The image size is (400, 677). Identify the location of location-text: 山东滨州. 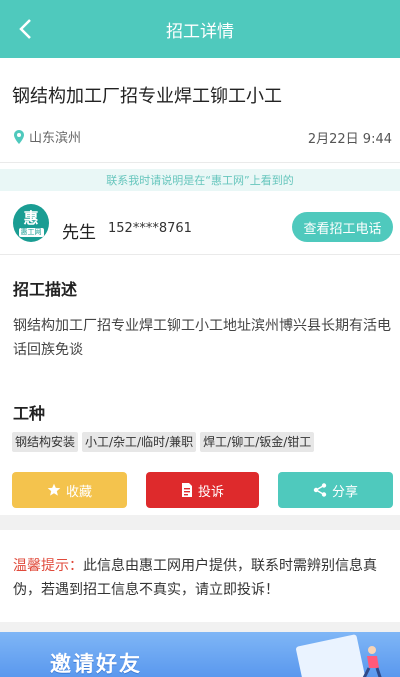
(55, 138).